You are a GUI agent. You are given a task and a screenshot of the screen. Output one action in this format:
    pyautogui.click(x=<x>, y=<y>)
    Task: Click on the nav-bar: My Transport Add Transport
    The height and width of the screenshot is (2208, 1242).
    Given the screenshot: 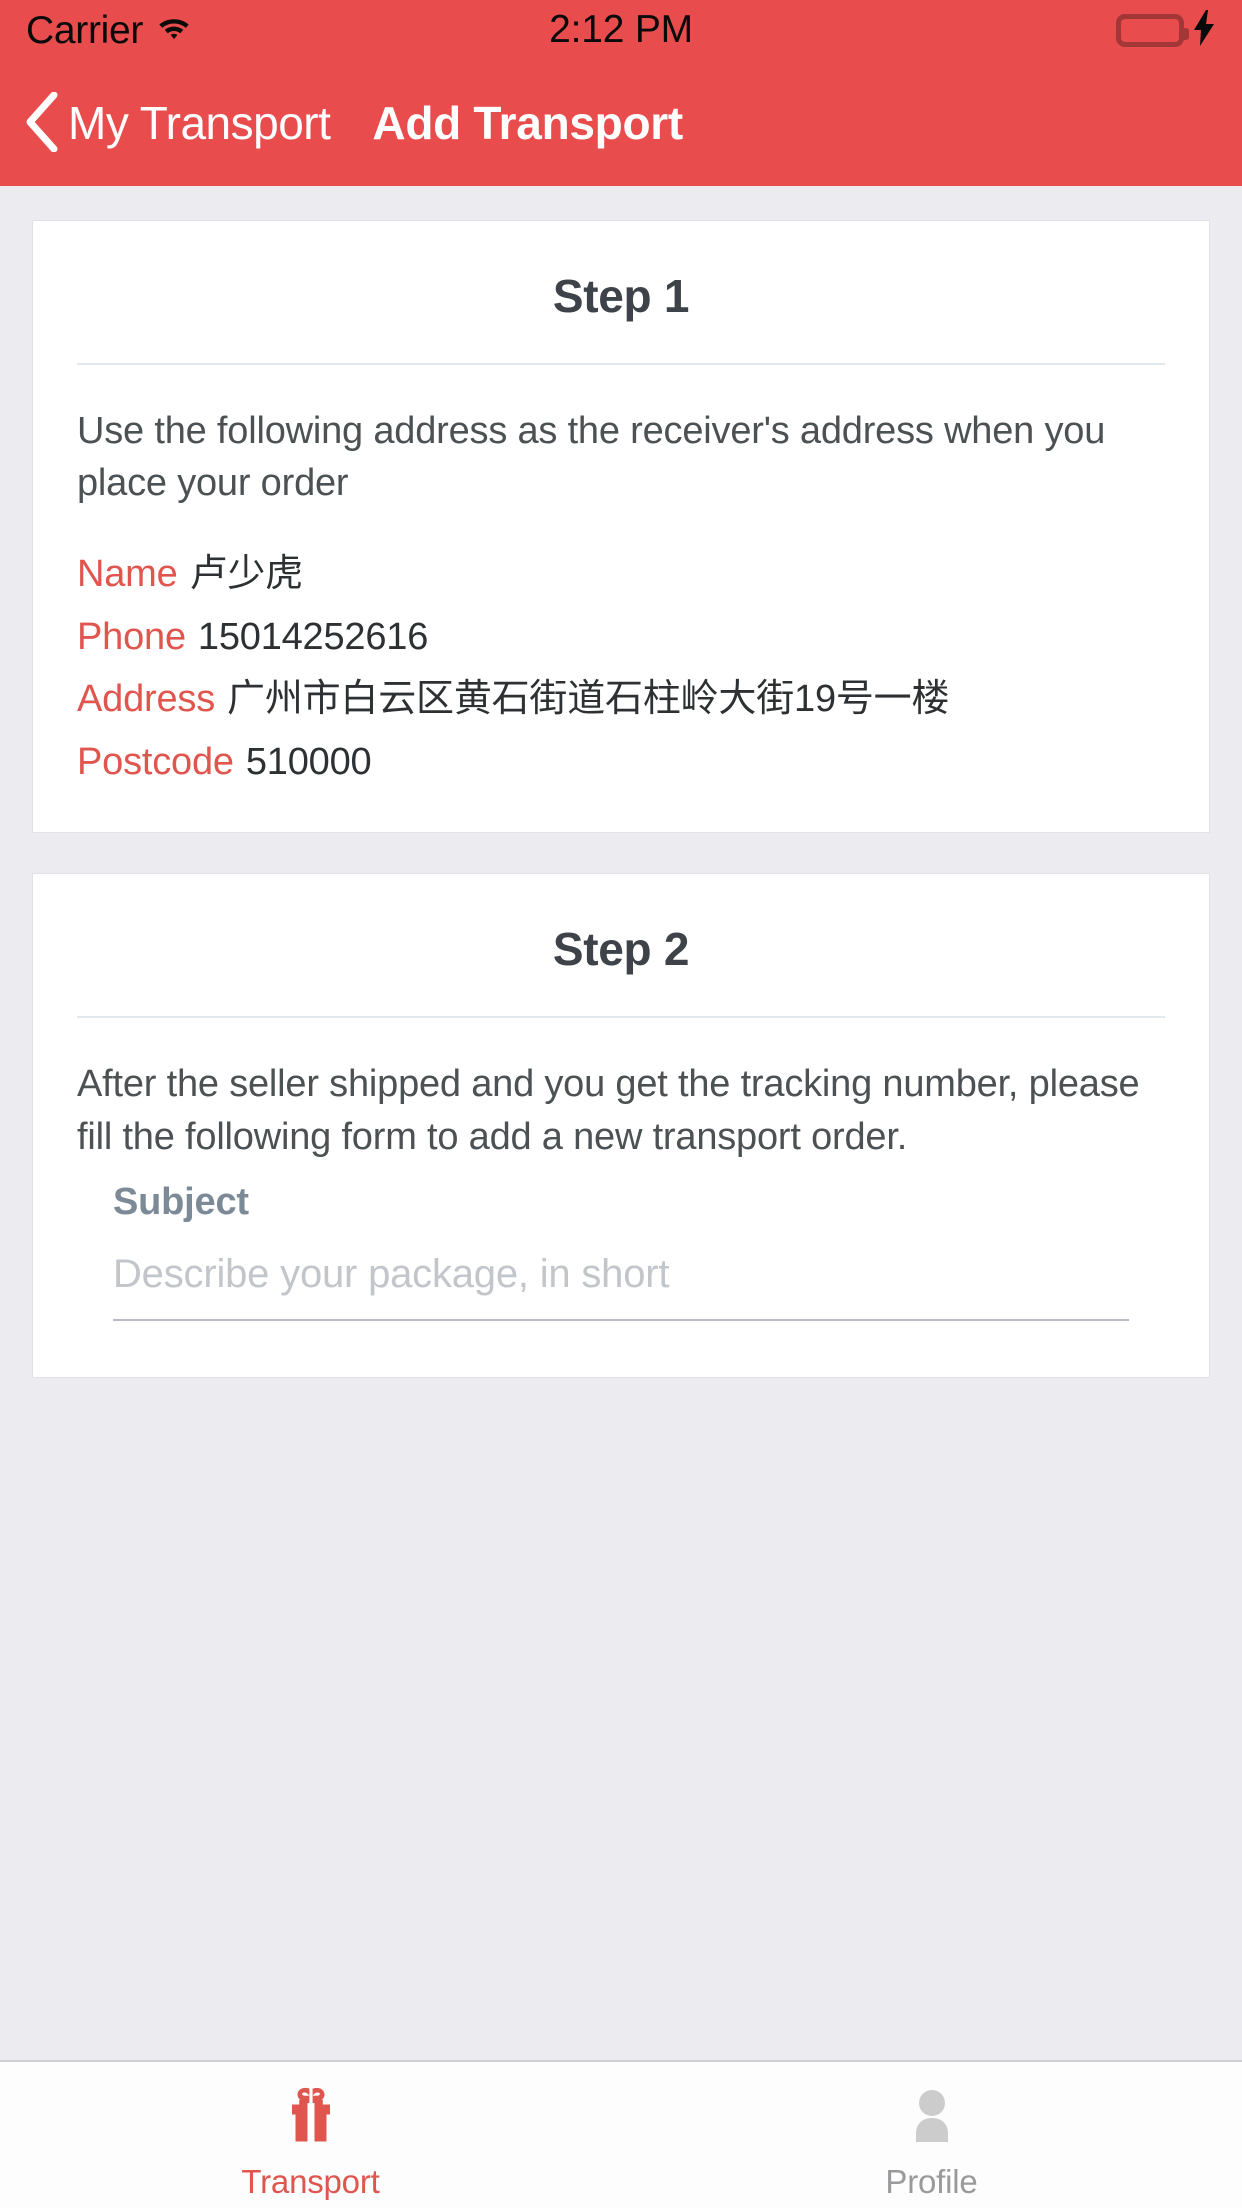 What is the action you would take?
    pyautogui.click(x=621, y=123)
    